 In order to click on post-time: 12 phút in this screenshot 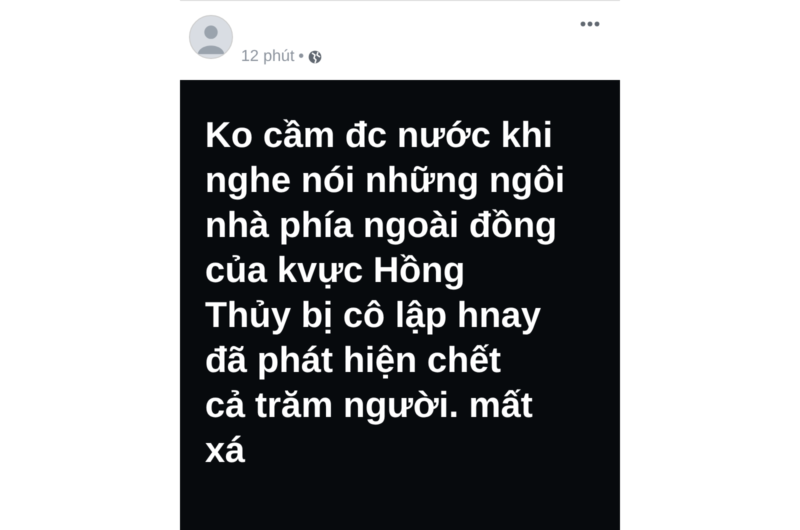, I will do `click(267, 57)`.